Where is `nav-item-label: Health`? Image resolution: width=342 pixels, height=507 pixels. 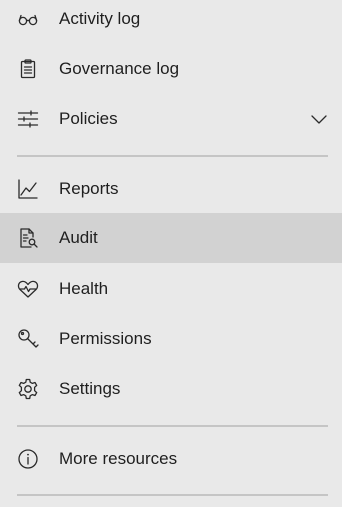 nav-item-label: Health is located at coordinates (84, 288).